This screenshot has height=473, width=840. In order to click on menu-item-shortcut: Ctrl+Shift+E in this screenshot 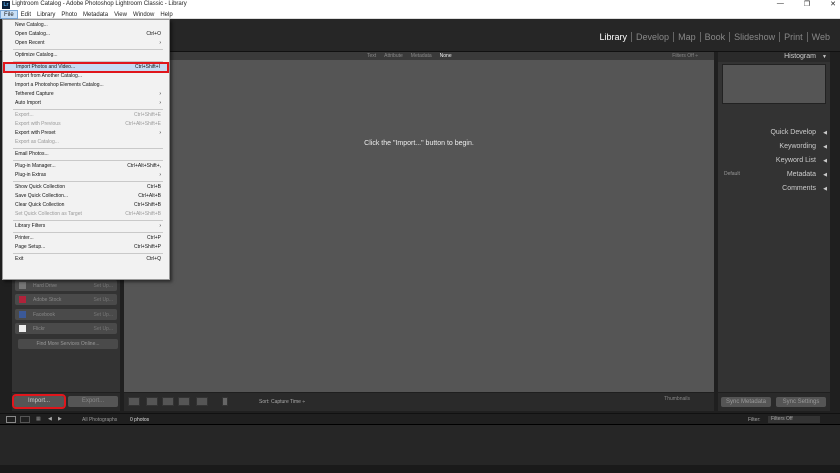, I will do `click(147, 115)`.